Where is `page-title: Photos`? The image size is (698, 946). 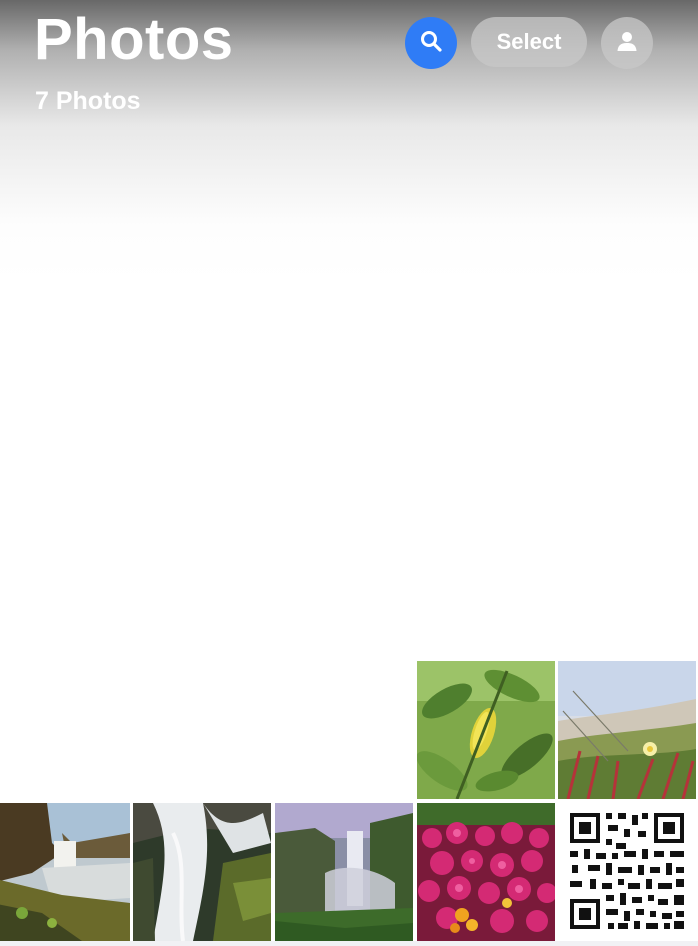 page-title: Photos is located at coordinates (134, 39).